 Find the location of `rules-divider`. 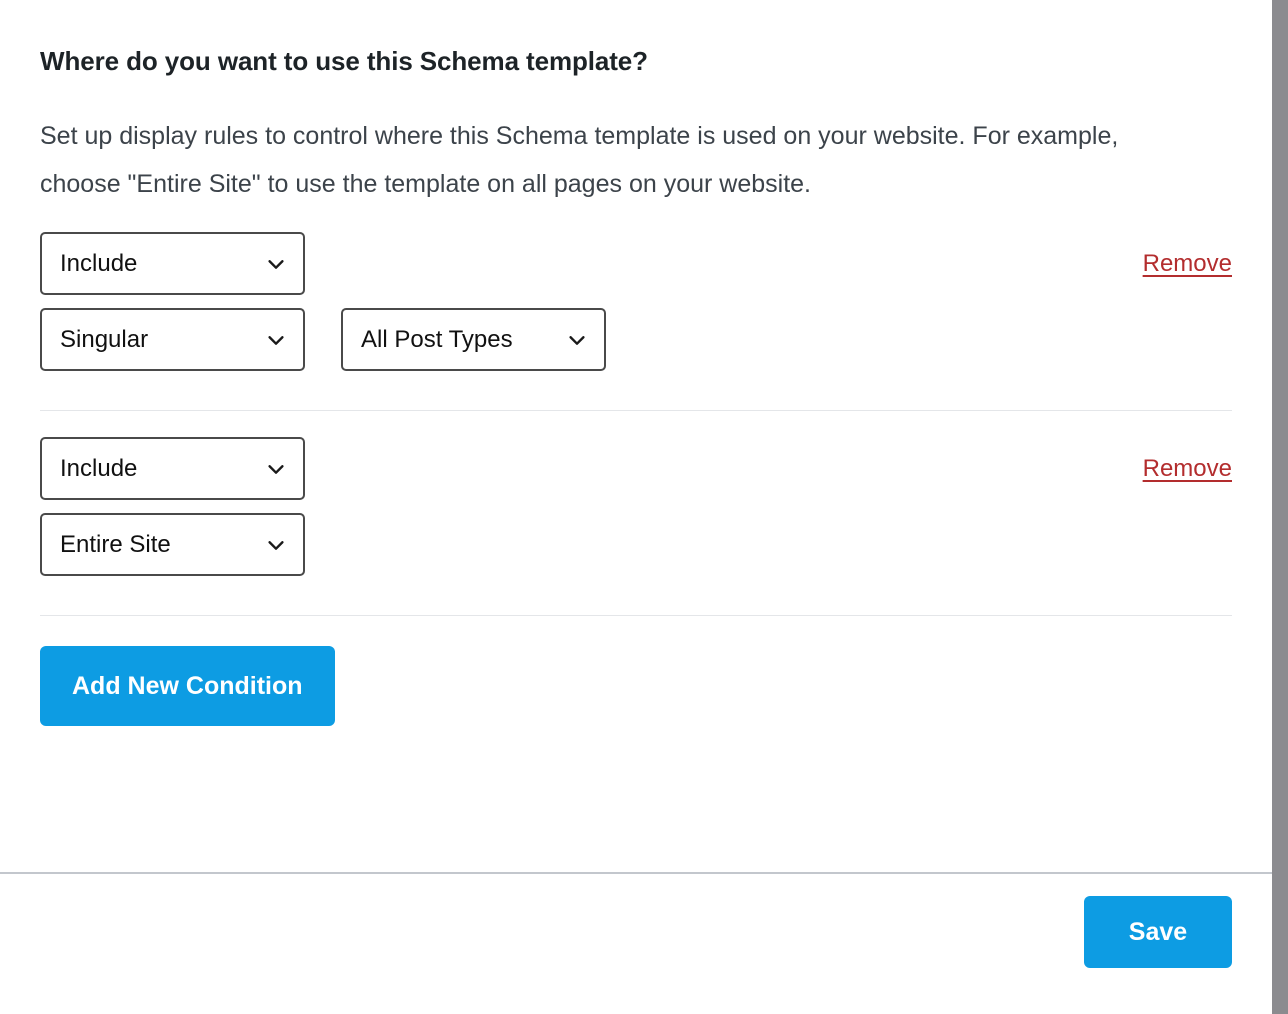

rules-divider is located at coordinates (636, 615).